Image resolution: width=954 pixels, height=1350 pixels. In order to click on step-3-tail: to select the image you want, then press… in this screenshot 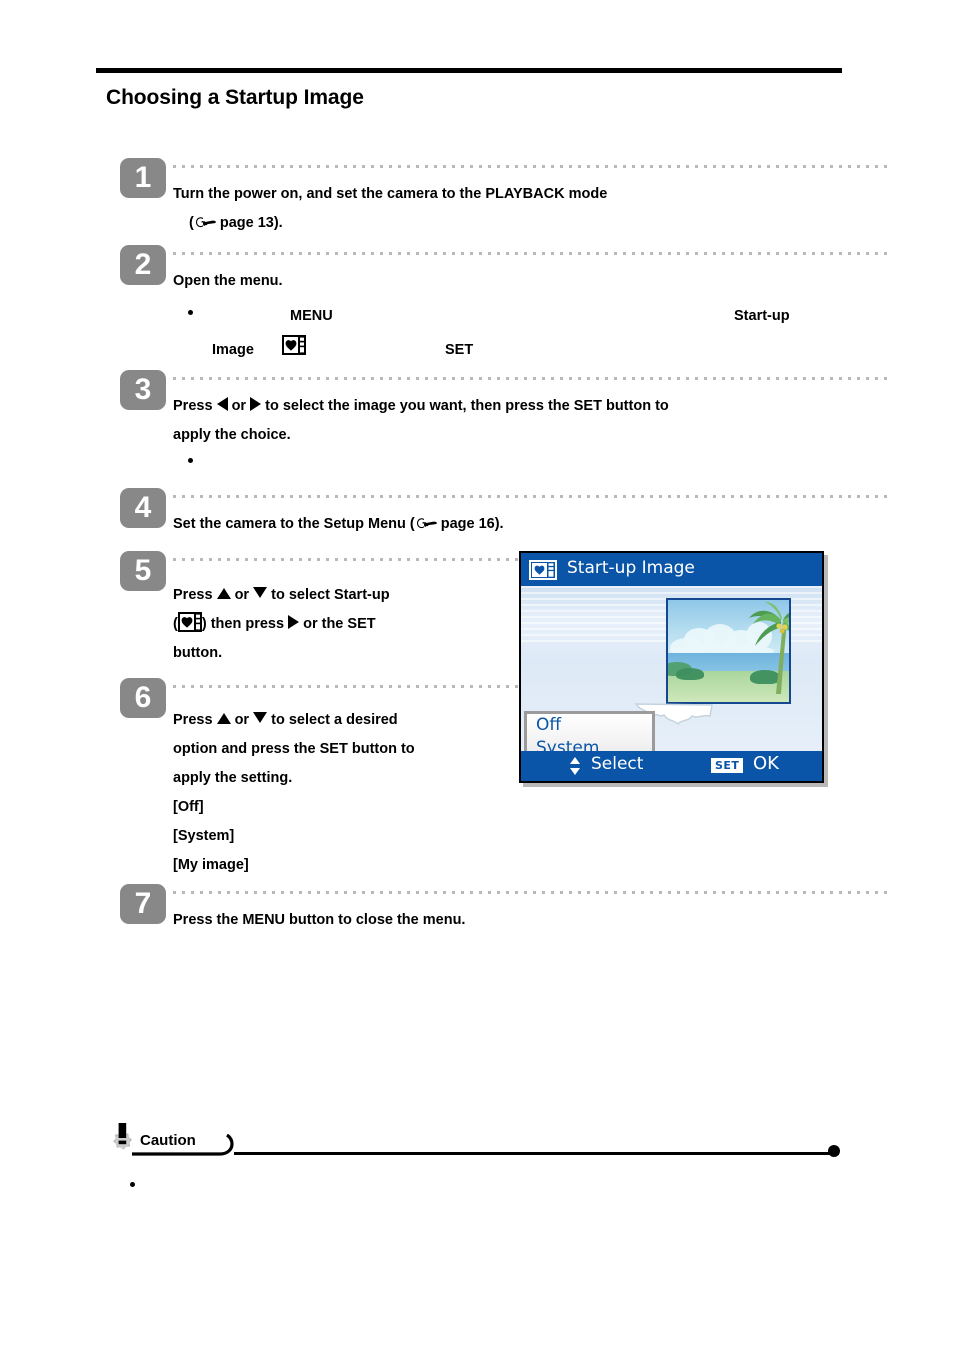, I will do `click(467, 406)`.